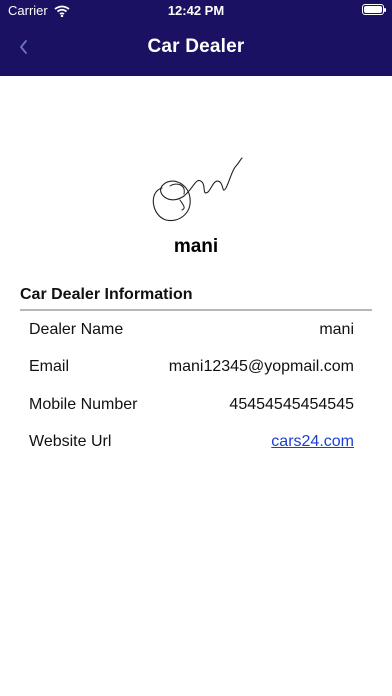 This screenshot has height=696, width=392. I want to click on section-divider, so click(196, 310).